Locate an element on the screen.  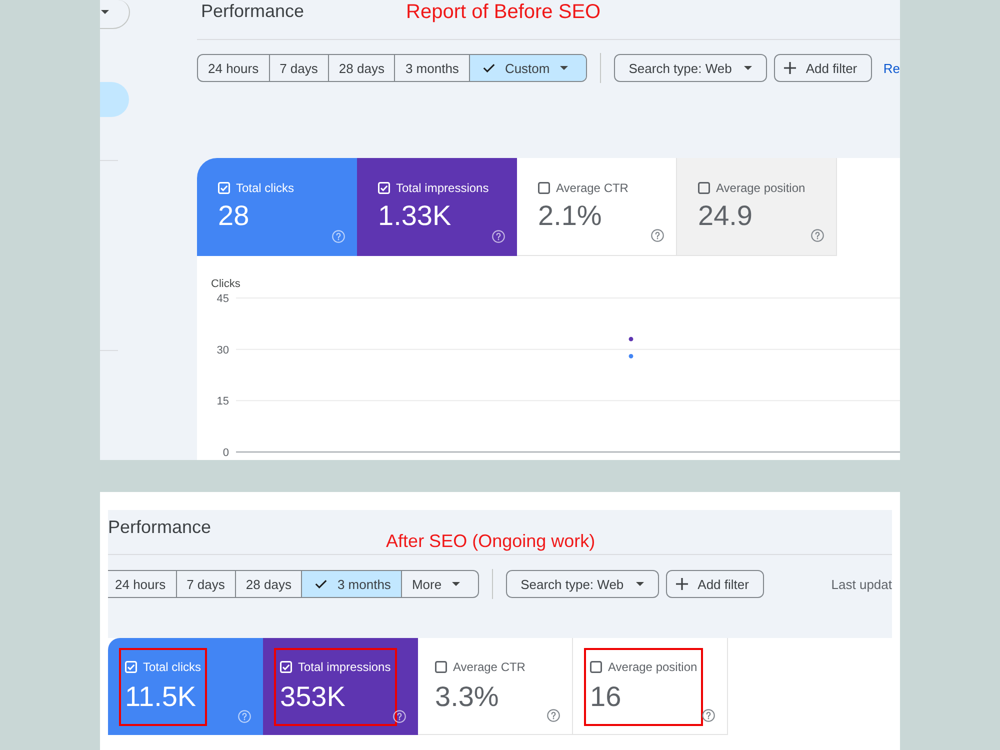
metric-card: Average position 24.9 is located at coordinates (757, 207).